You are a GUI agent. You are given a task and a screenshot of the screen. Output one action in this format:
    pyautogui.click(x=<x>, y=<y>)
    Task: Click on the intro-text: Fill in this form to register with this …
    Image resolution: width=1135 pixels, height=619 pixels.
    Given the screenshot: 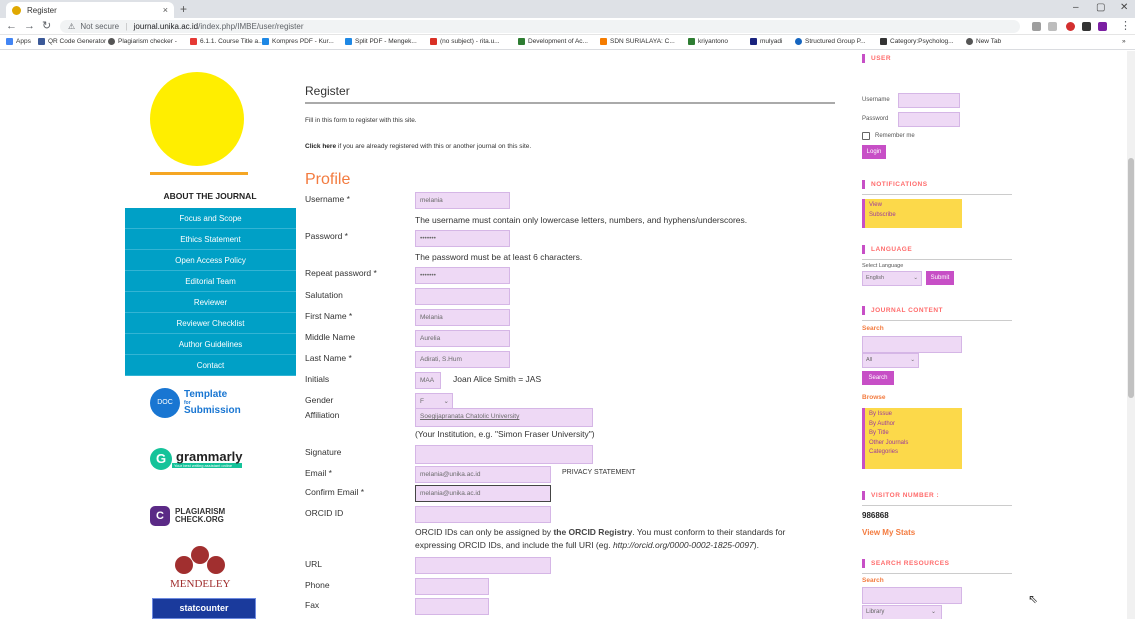 What is the action you would take?
    pyautogui.click(x=361, y=120)
    